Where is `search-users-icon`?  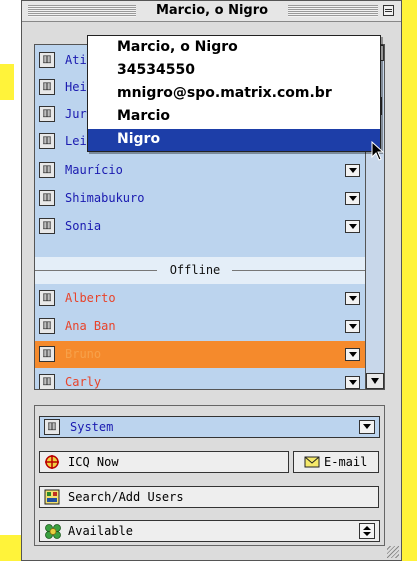 search-users-icon is located at coordinates (52, 497).